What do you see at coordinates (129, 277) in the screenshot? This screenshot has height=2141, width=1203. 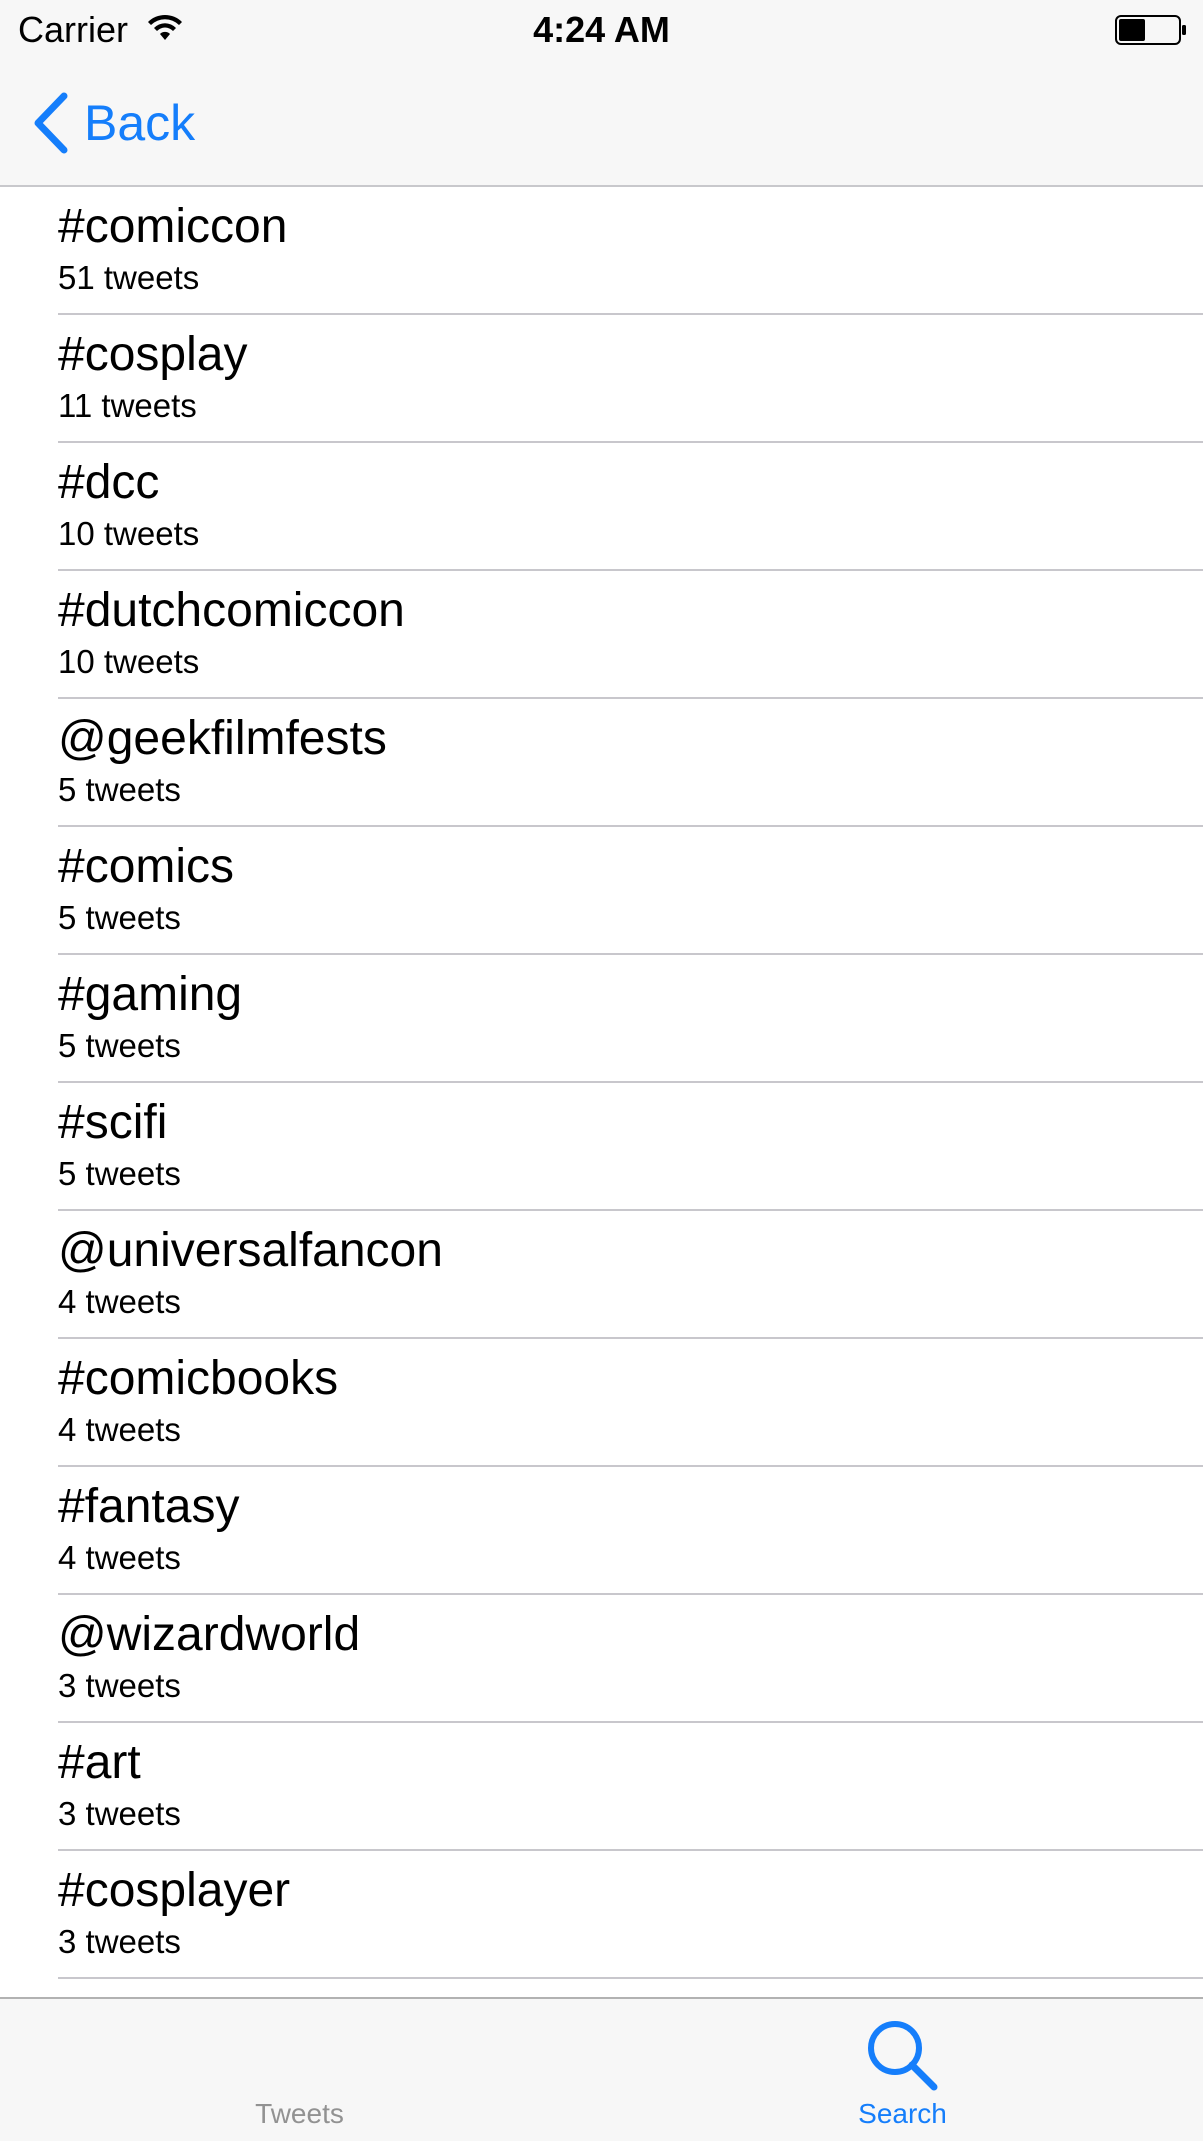 I see `list-item-count: 51 tweets` at bounding box center [129, 277].